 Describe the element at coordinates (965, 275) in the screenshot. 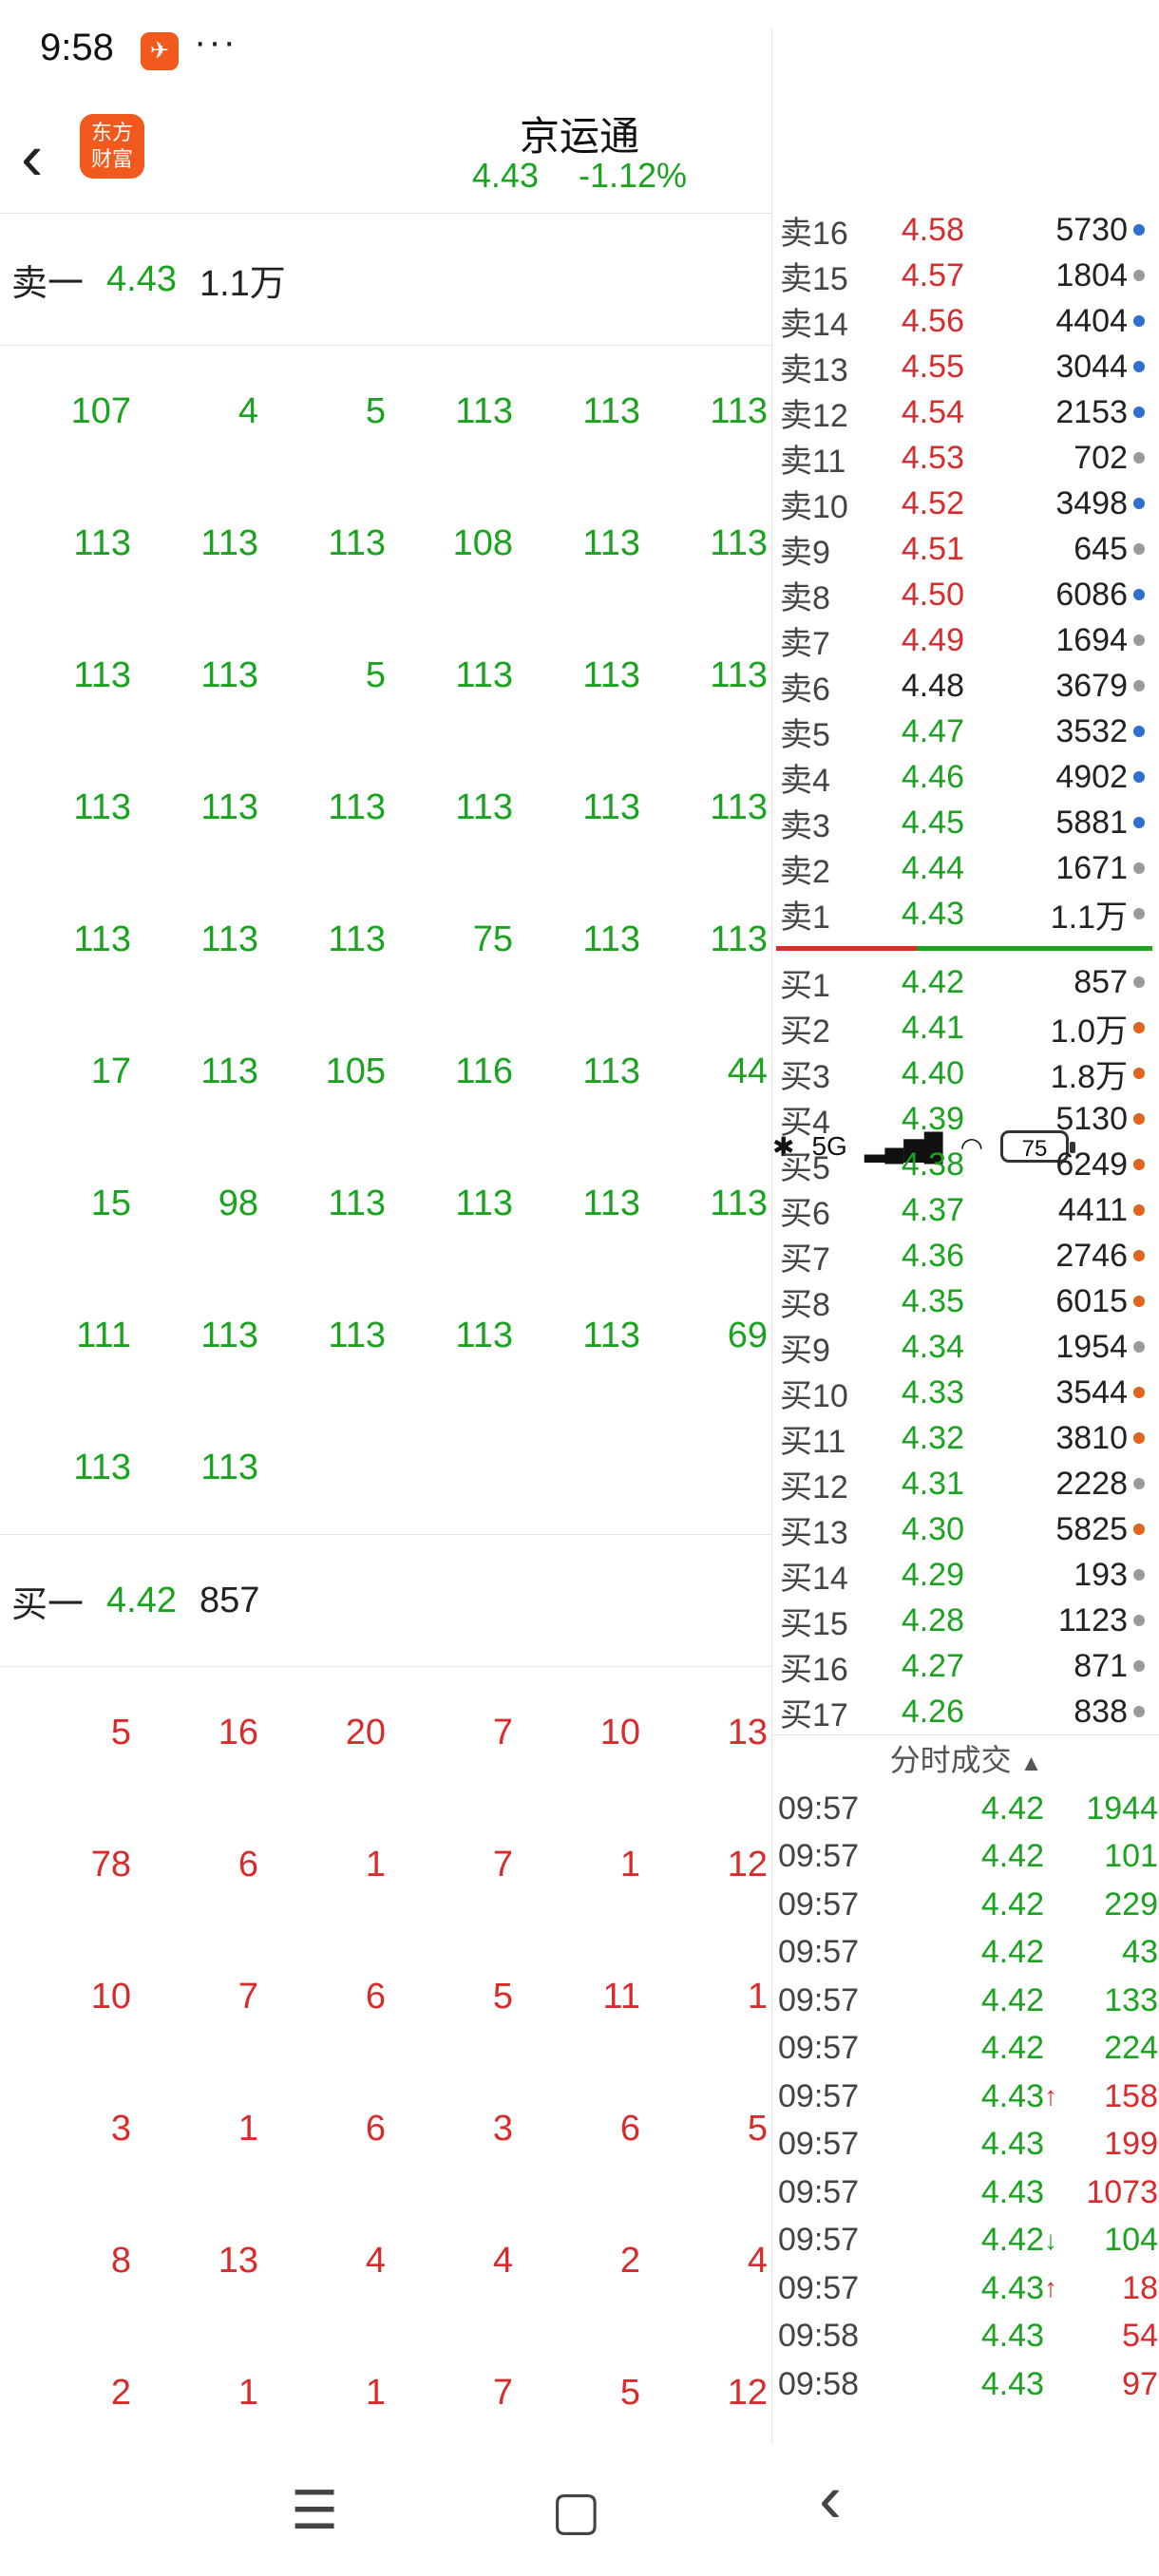

I see `ask-row: 卖15 4.57 1804` at that location.